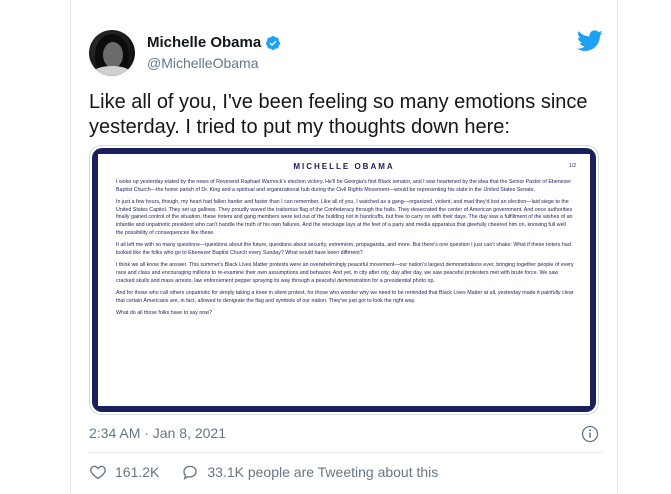 The height and width of the screenshot is (494, 671). What do you see at coordinates (346, 55) in the screenshot?
I see `tweet-header: Michelle Obama @MichelleObama` at bounding box center [346, 55].